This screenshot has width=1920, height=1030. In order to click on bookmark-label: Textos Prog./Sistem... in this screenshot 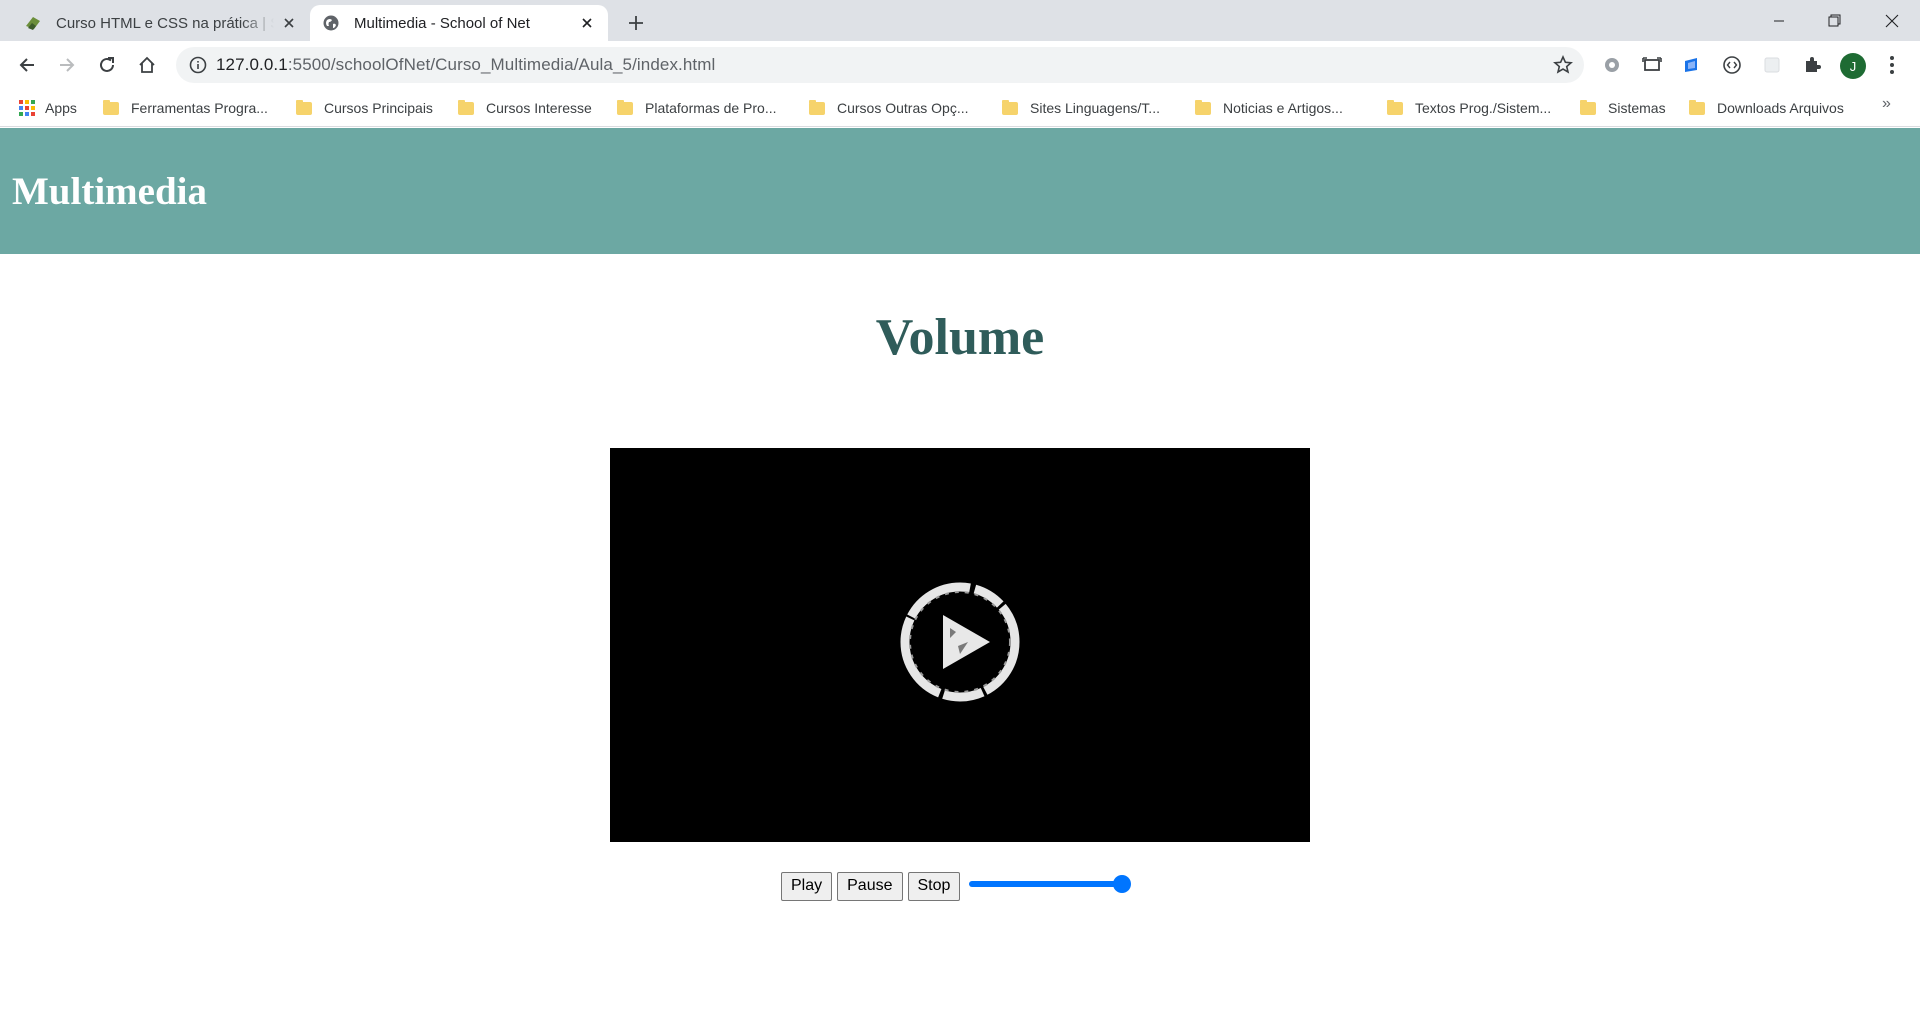, I will do `click(1483, 108)`.